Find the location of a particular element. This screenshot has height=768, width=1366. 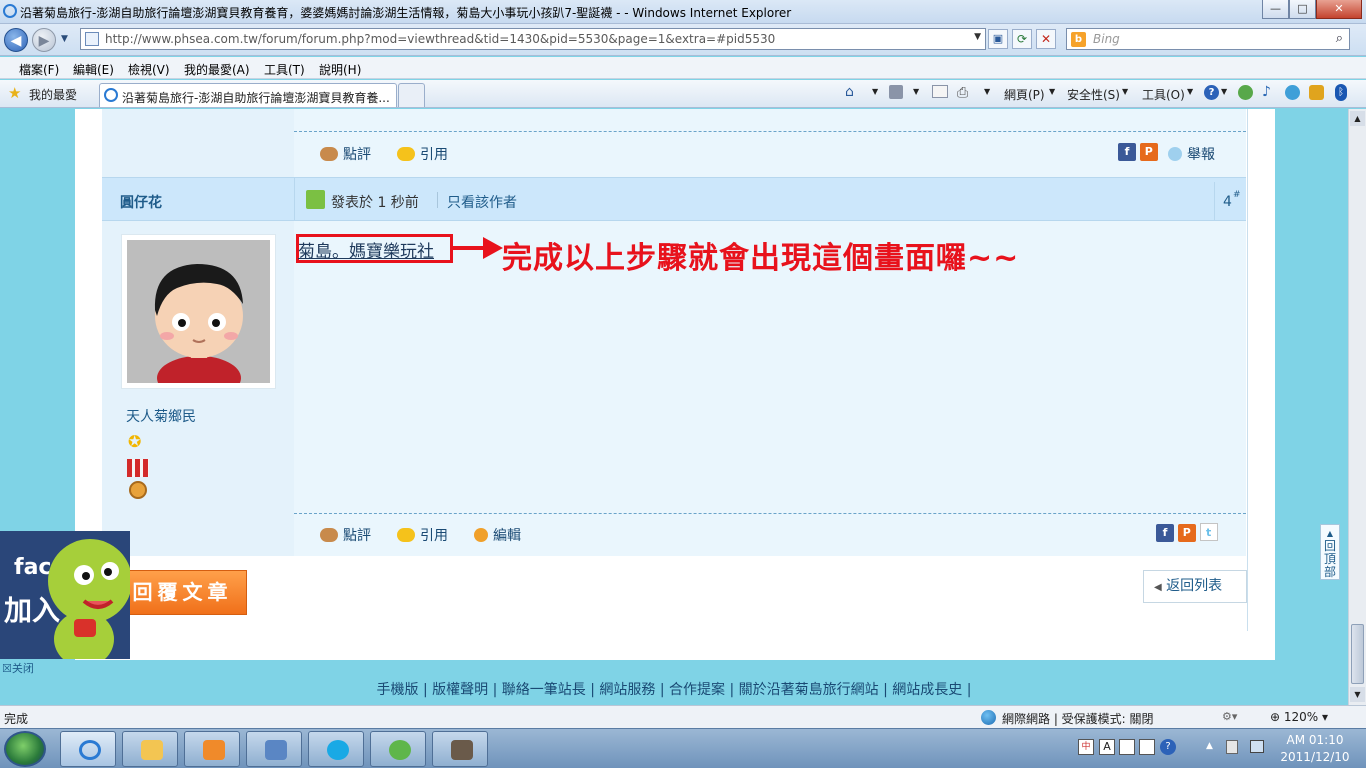

help-dropdown-icon: ▼ is located at coordinates (1224, 91).